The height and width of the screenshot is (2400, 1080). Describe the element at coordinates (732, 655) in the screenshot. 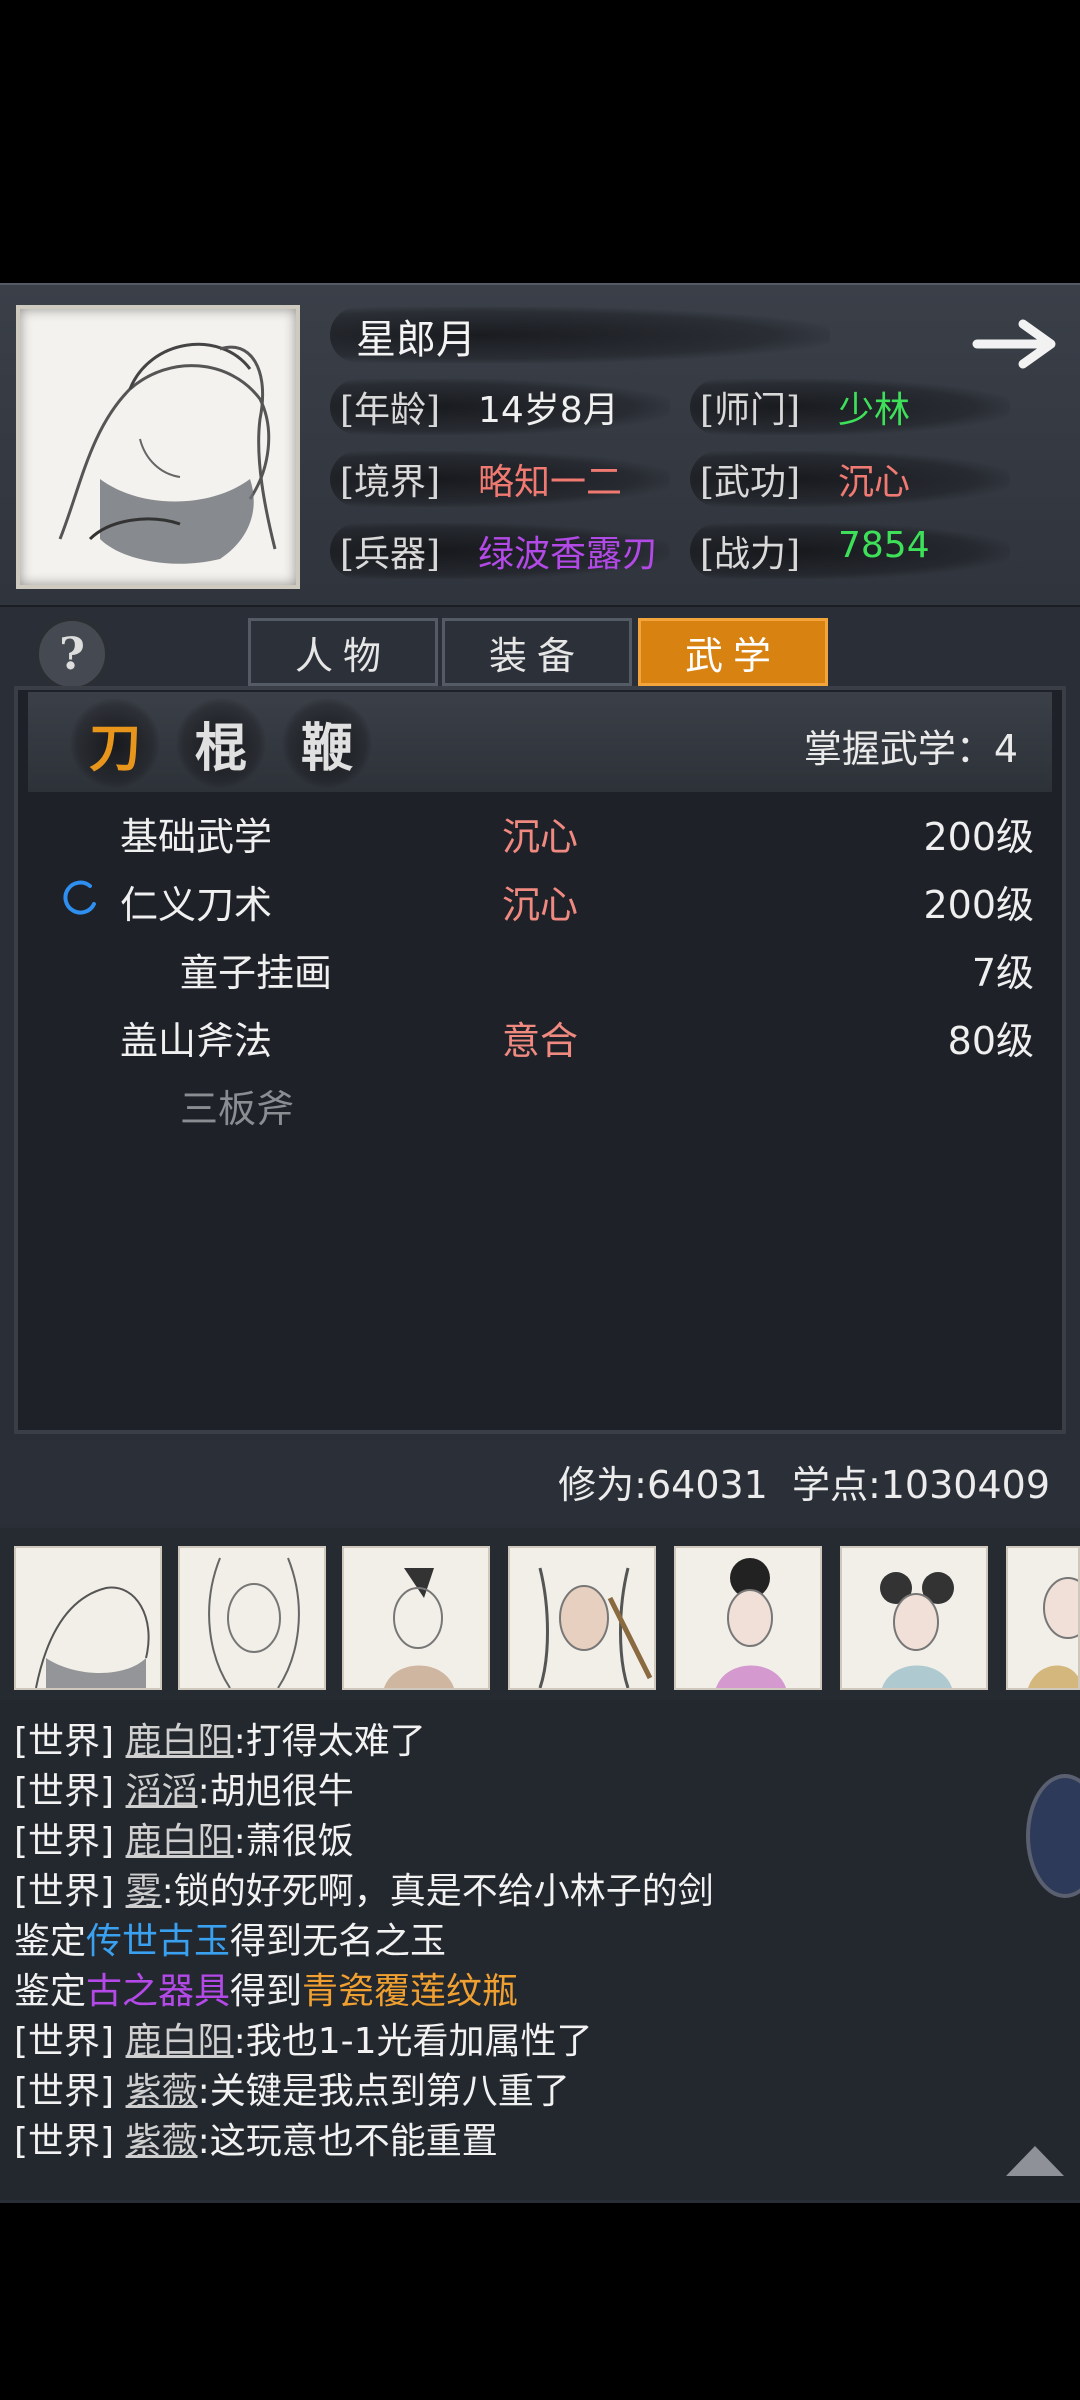

I see `tab-label: 武学` at that location.